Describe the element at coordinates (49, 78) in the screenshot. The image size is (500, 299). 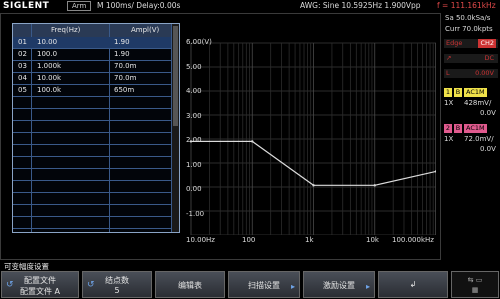
I see `row-freq: 10.00k` at that location.